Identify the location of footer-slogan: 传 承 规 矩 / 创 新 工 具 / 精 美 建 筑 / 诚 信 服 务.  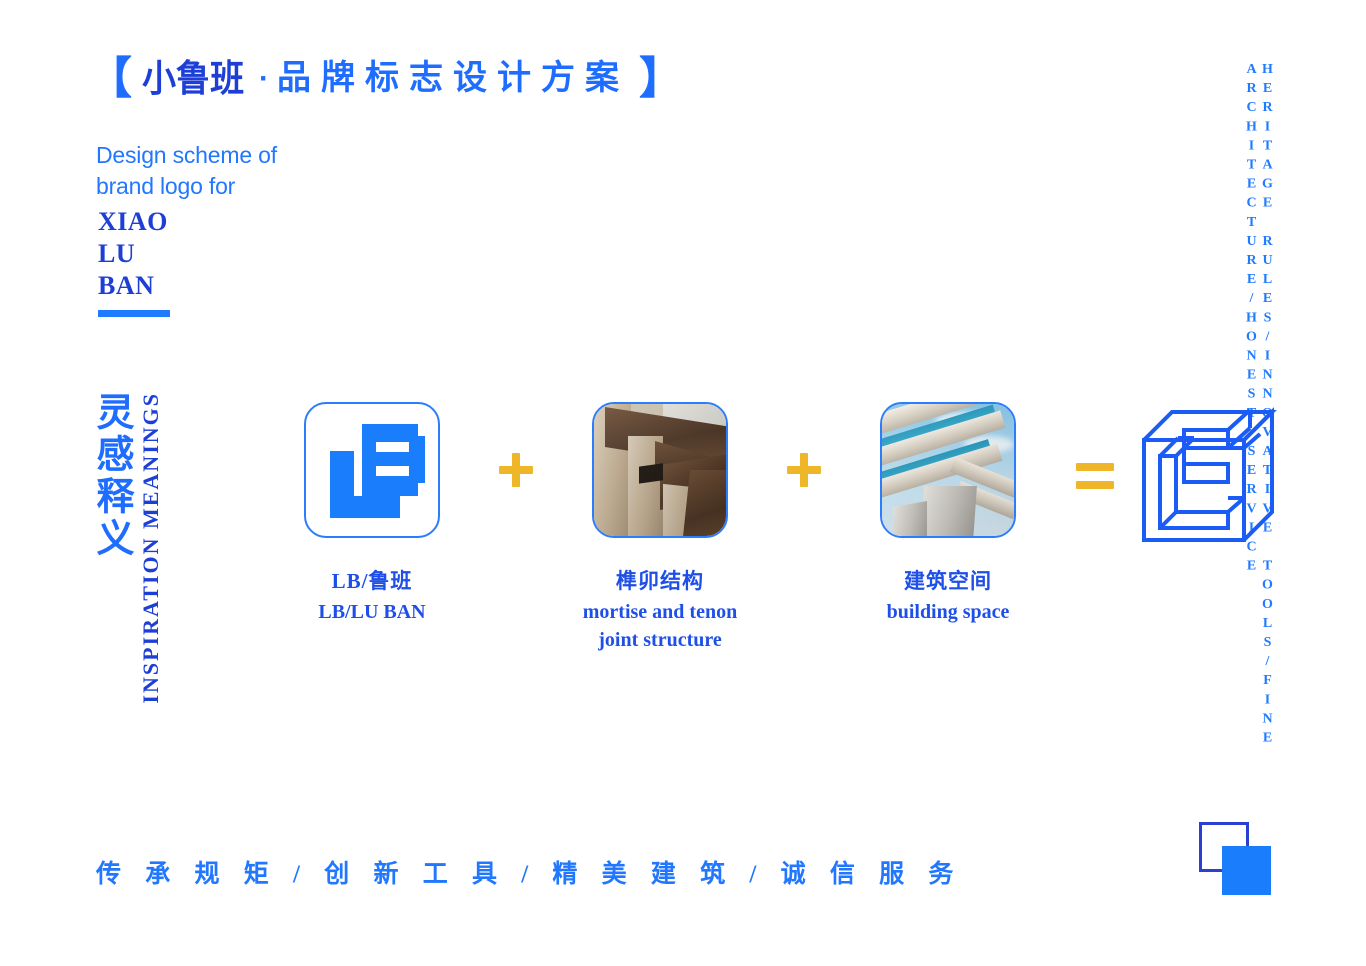
(529, 874).